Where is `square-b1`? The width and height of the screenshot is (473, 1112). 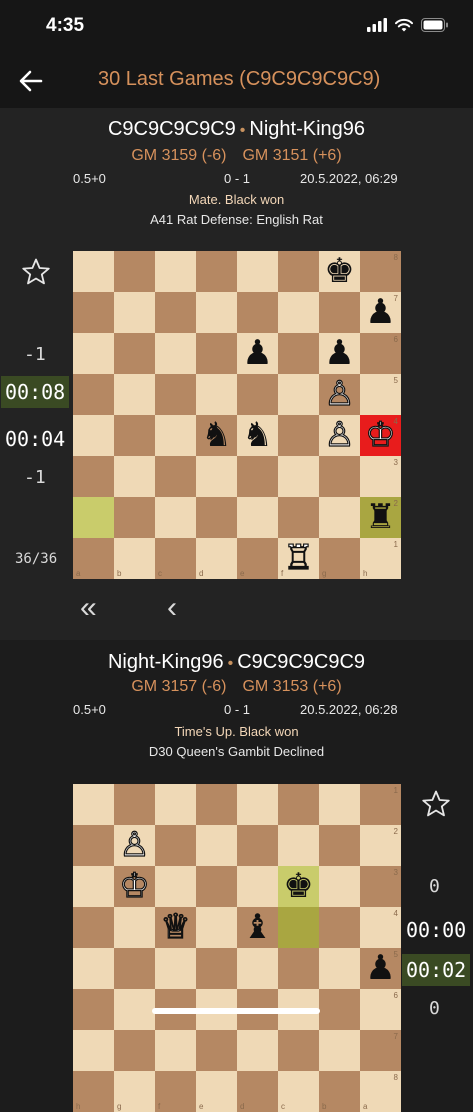 square-b1 is located at coordinates (339, 804).